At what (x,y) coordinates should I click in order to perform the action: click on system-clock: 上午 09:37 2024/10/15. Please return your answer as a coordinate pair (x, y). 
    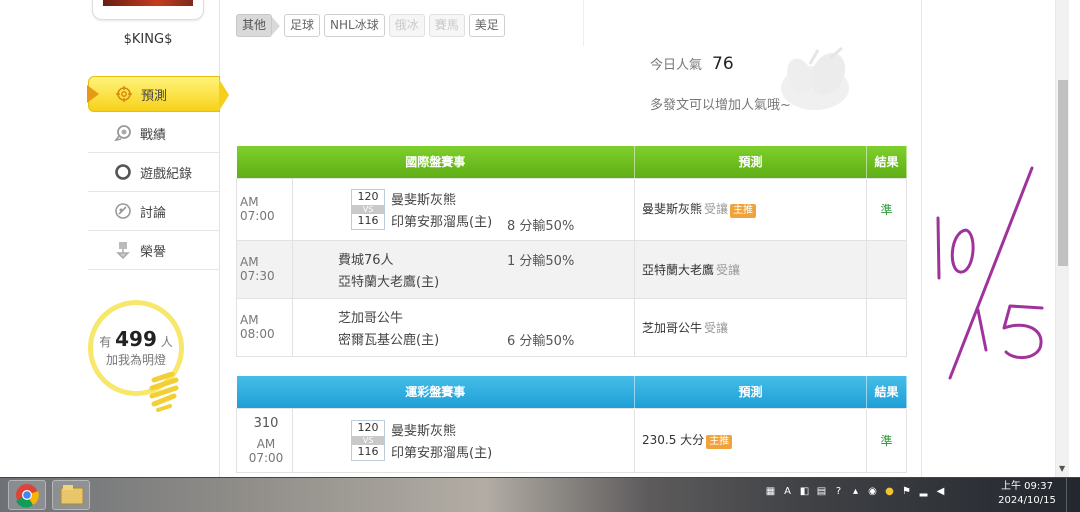
    Looking at the image, I should click on (1027, 494).